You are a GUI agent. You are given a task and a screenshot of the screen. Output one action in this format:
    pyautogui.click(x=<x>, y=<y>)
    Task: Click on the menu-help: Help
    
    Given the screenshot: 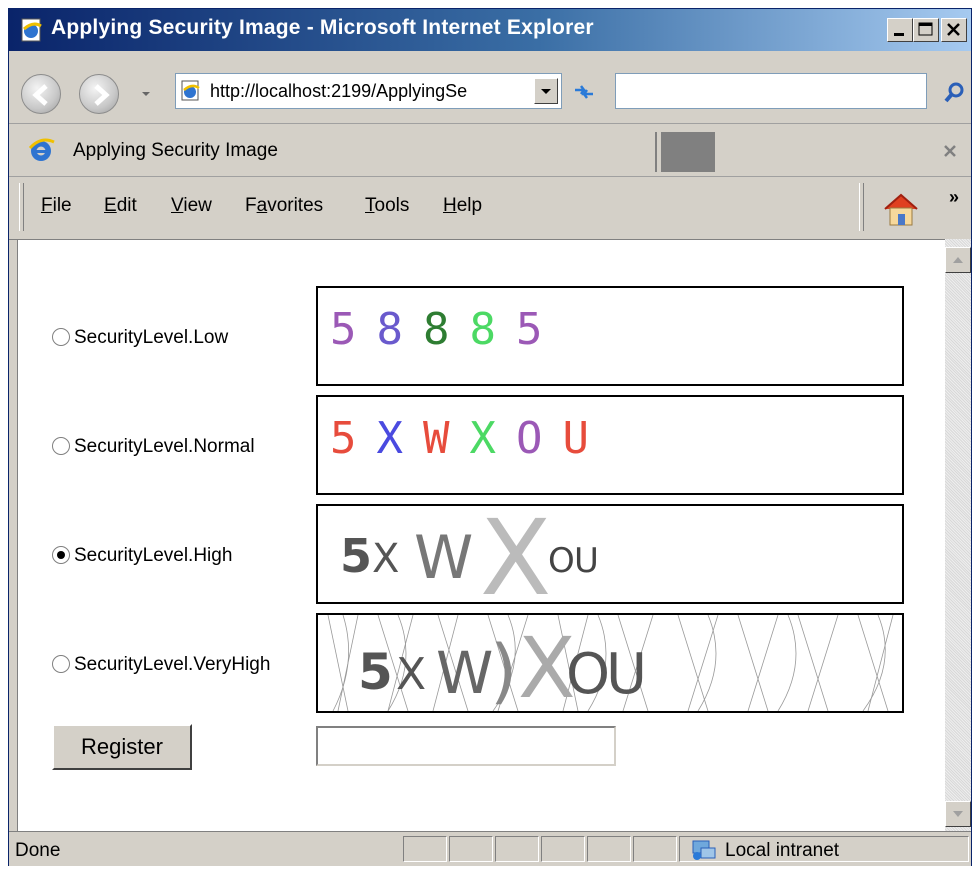 What is the action you would take?
    pyautogui.click(x=462, y=206)
    